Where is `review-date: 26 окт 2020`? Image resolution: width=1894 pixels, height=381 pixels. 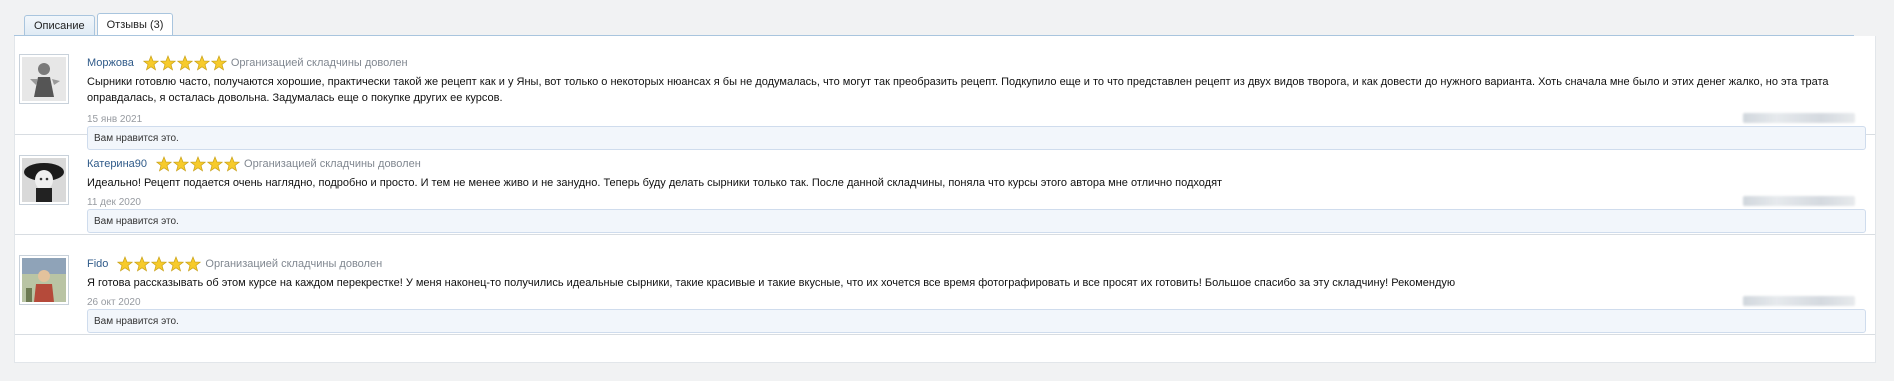
review-date: 26 окт 2020 is located at coordinates (114, 302).